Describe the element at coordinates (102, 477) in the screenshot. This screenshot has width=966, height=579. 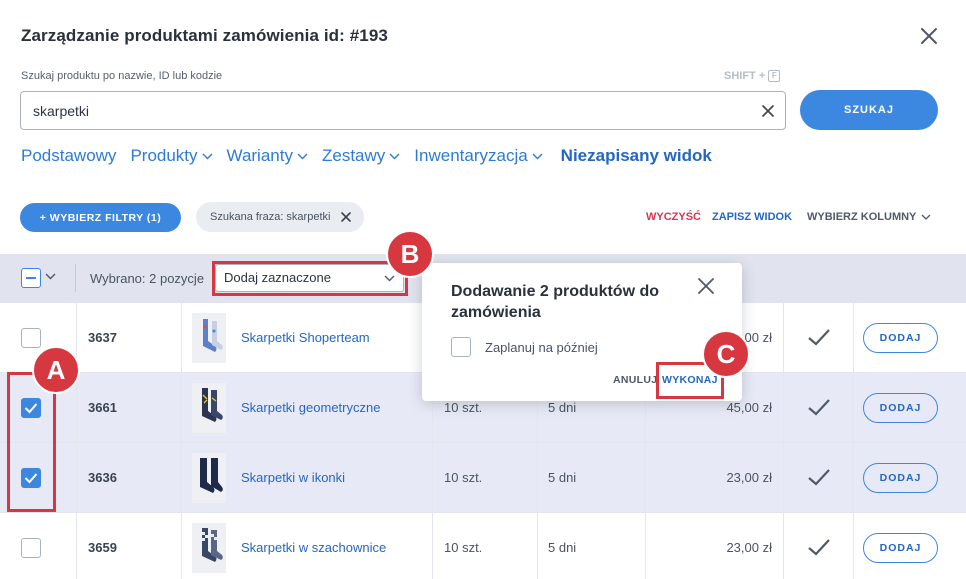
I see `product-id: 3636` at that location.